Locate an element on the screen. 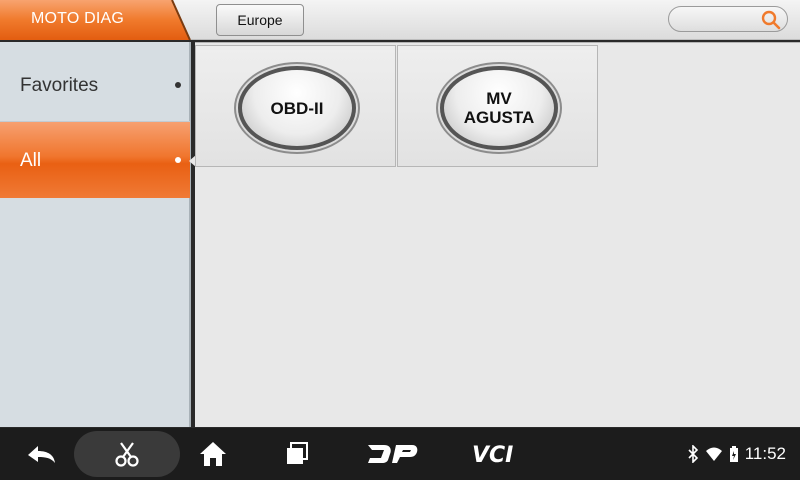 The image size is (800, 480). tools-button is located at coordinates (127, 454).